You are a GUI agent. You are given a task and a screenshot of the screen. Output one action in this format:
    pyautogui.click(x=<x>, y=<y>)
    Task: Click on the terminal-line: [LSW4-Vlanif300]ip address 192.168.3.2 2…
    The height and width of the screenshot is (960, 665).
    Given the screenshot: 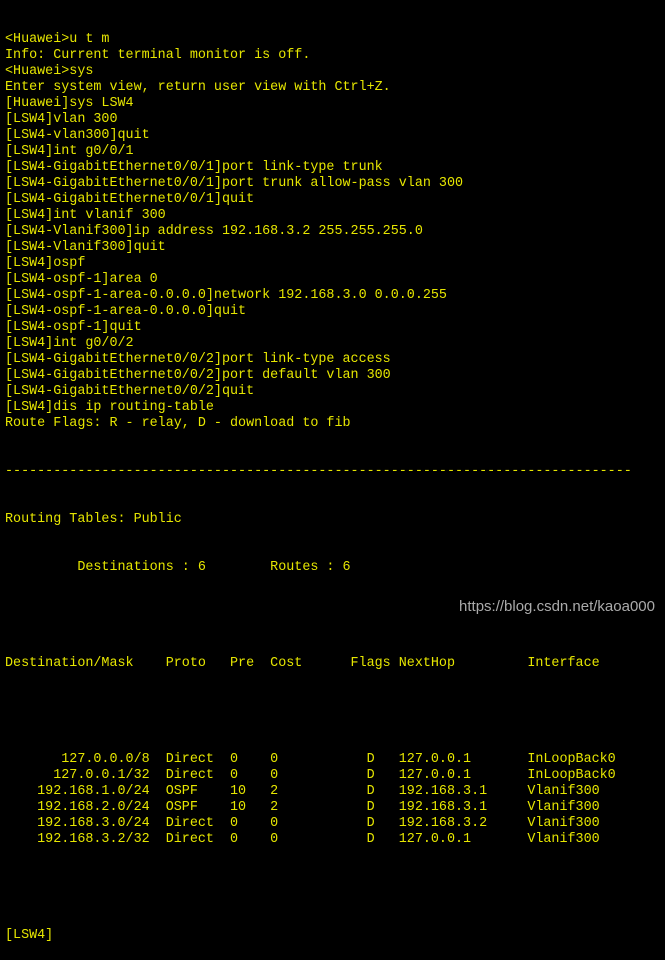 What is the action you would take?
    pyautogui.click(x=214, y=231)
    